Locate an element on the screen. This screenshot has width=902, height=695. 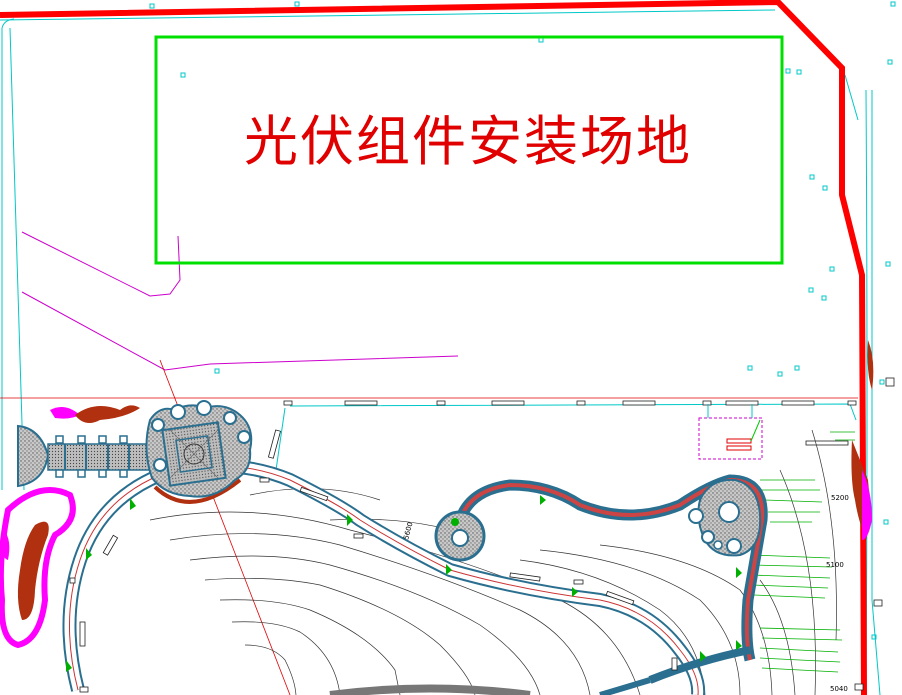
central-plaza is located at coordinates (199, 452).